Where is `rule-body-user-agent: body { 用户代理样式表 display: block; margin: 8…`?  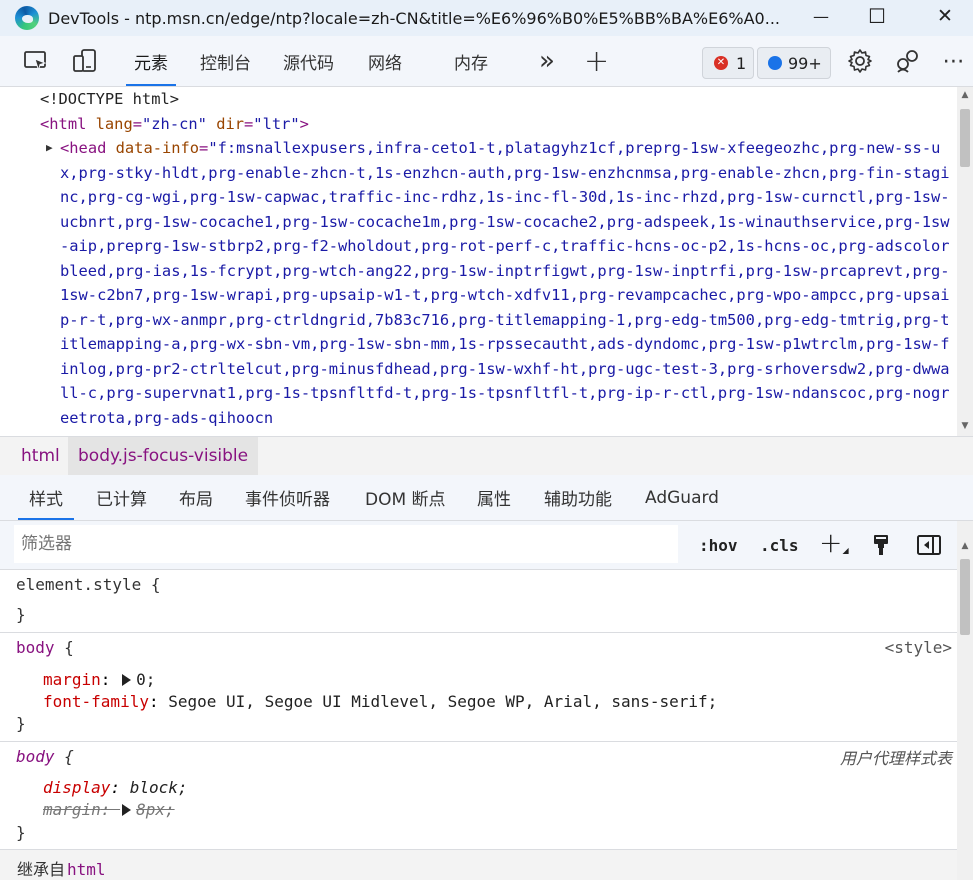 rule-body-user-agent: body { 用户代理样式表 display: block; margin: 8… is located at coordinates (478, 795).